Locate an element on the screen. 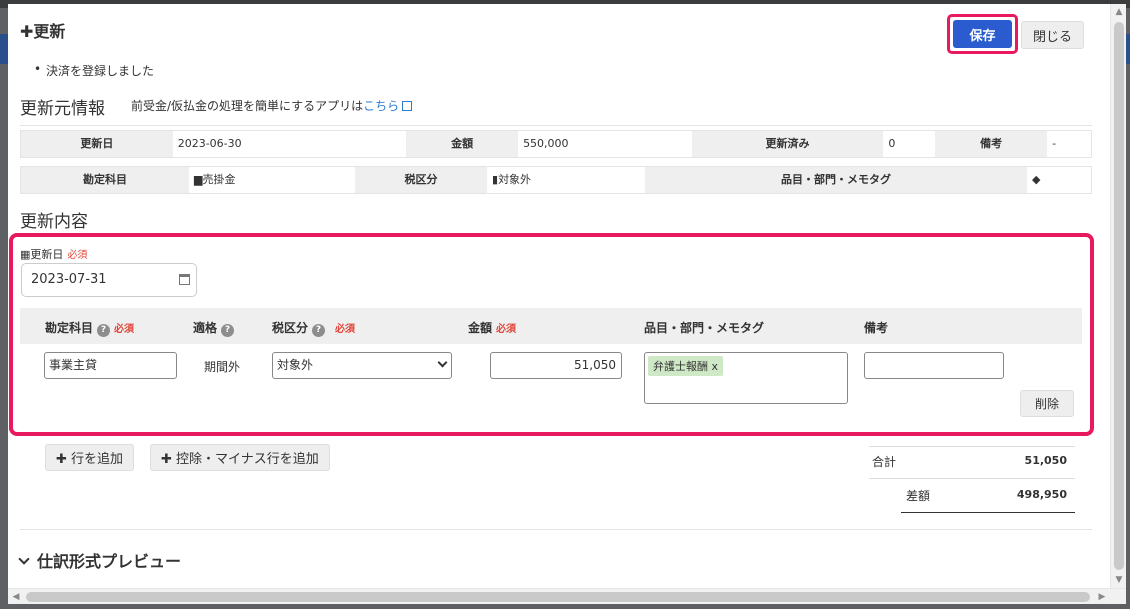 The image size is (1130, 609). col-tax: 税区分? 必須 is located at coordinates (313, 328).